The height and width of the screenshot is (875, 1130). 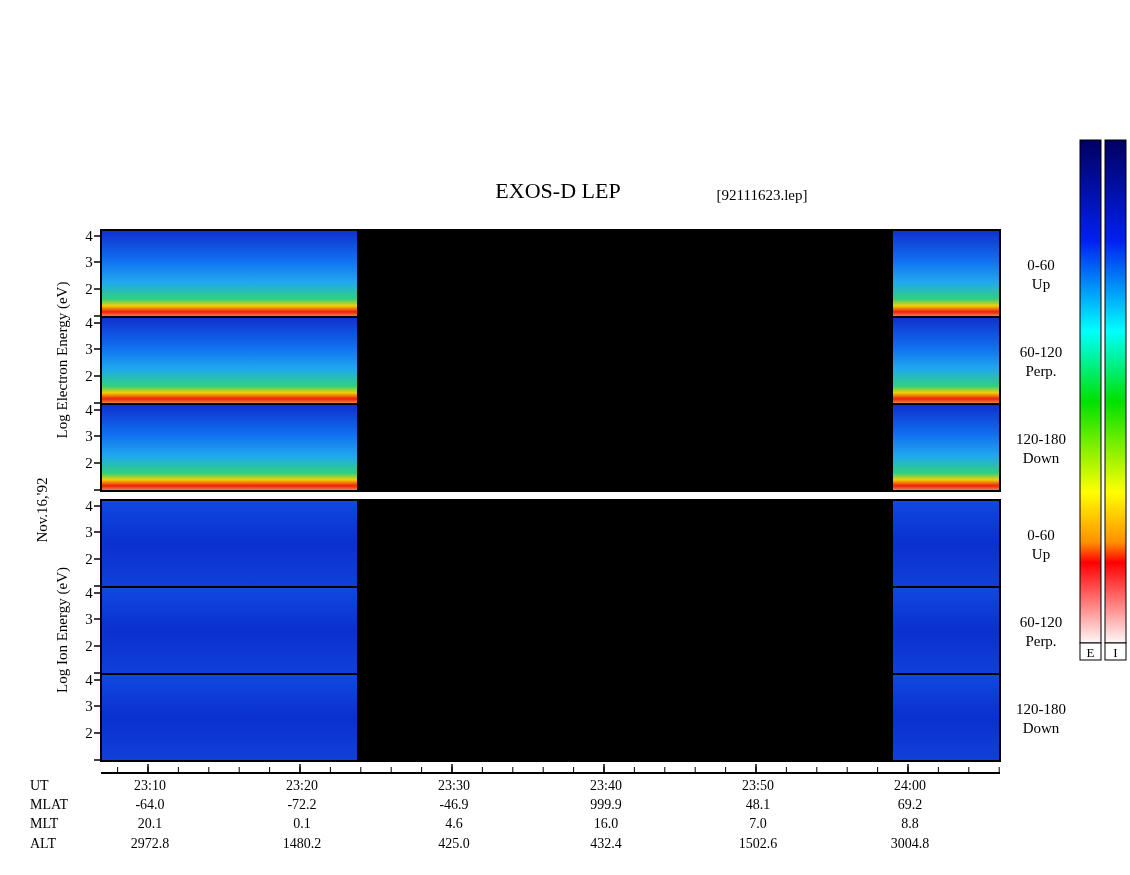 What do you see at coordinates (62, 630) in the screenshot?
I see `y-axis-label: Log Ion Energy (eV)` at bounding box center [62, 630].